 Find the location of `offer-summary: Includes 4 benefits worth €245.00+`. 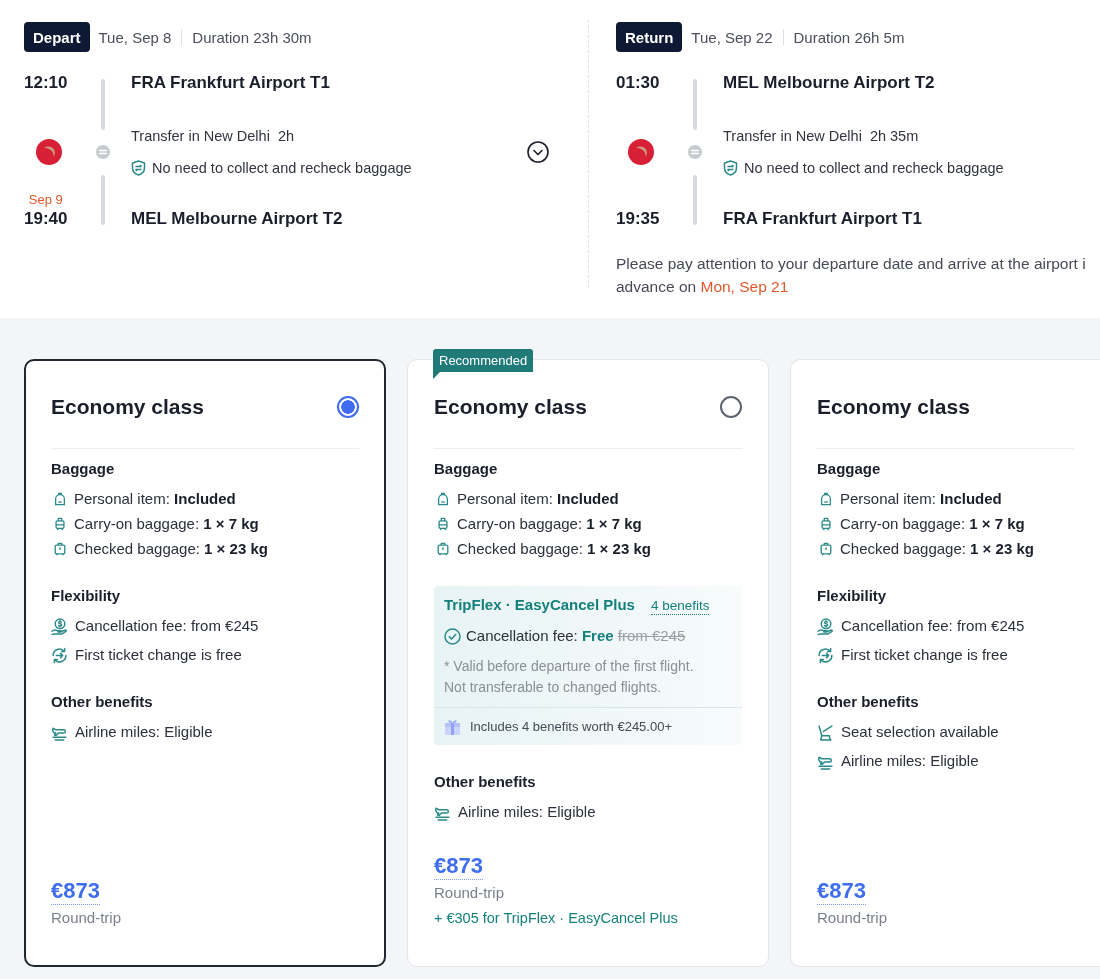

offer-summary: Includes 4 benefits worth €245.00+ is located at coordinates (571, 727).